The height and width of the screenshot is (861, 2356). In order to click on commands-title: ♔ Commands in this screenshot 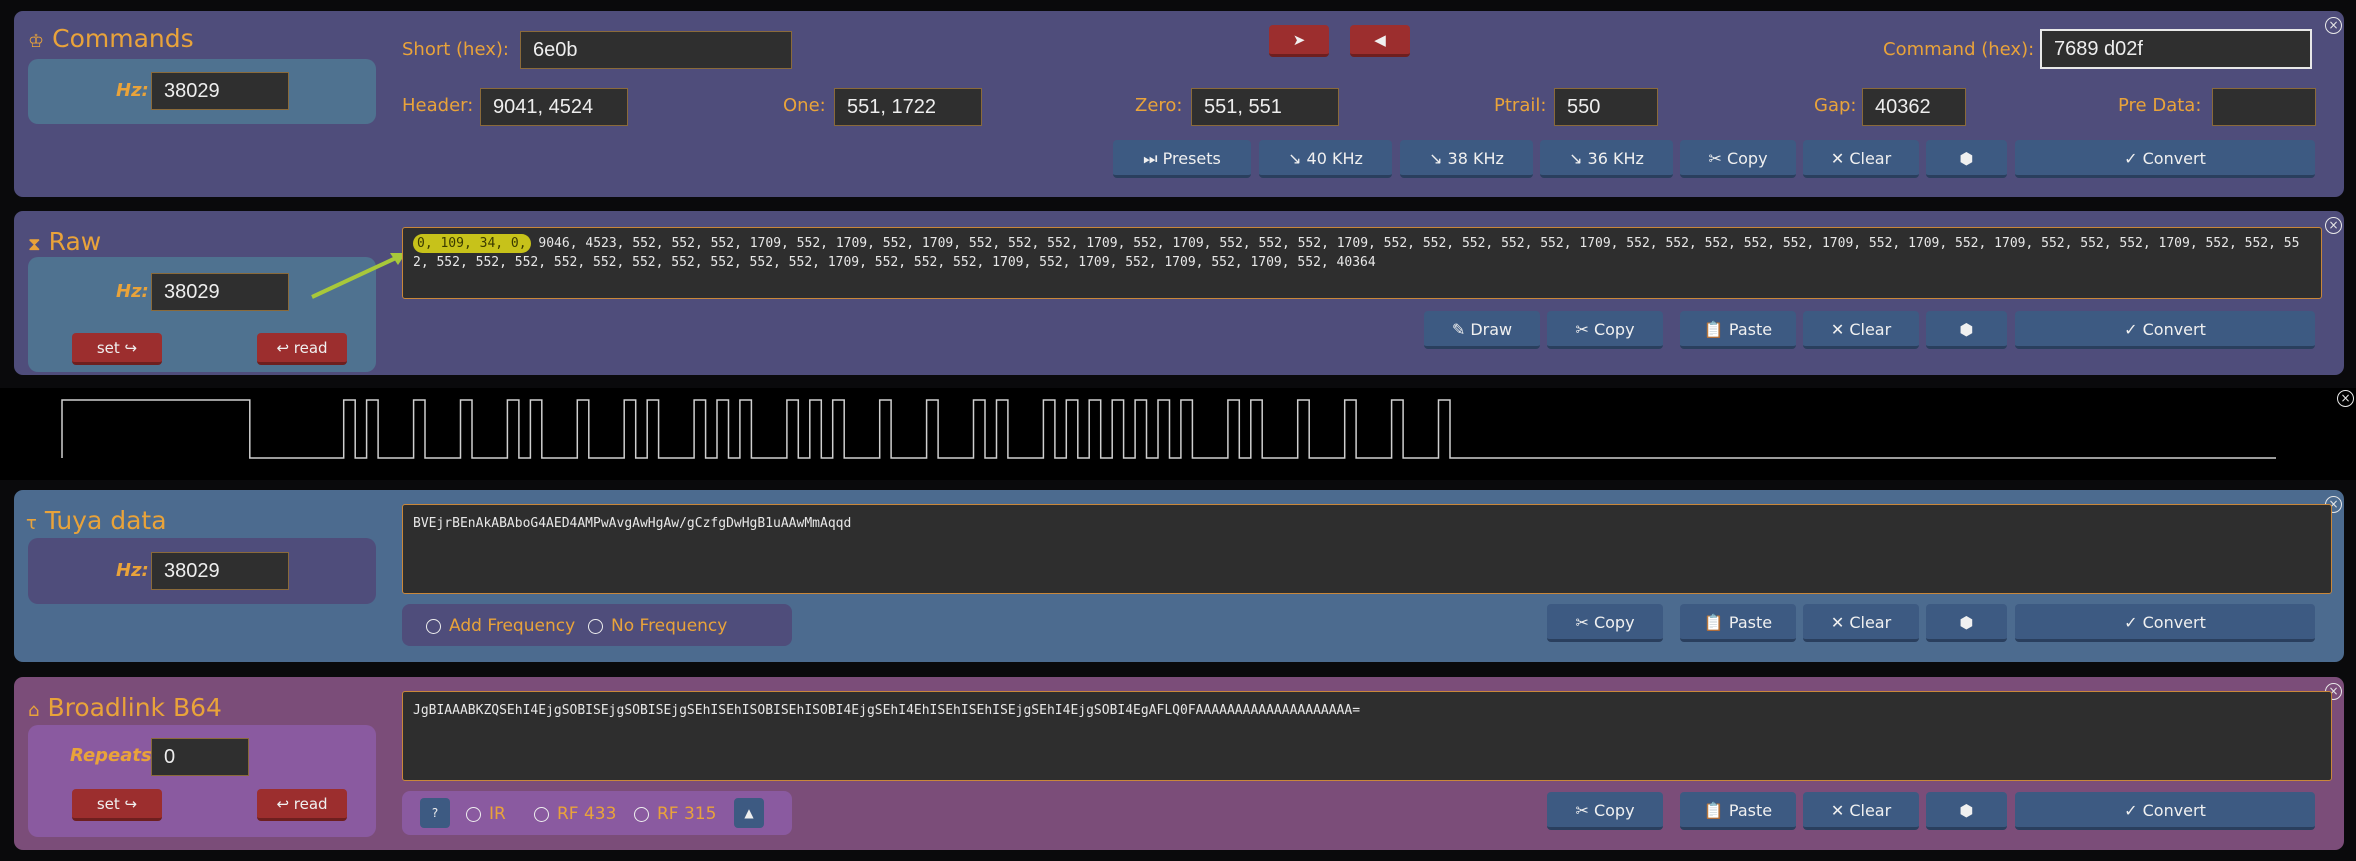, I will do `click(111, 38)`.